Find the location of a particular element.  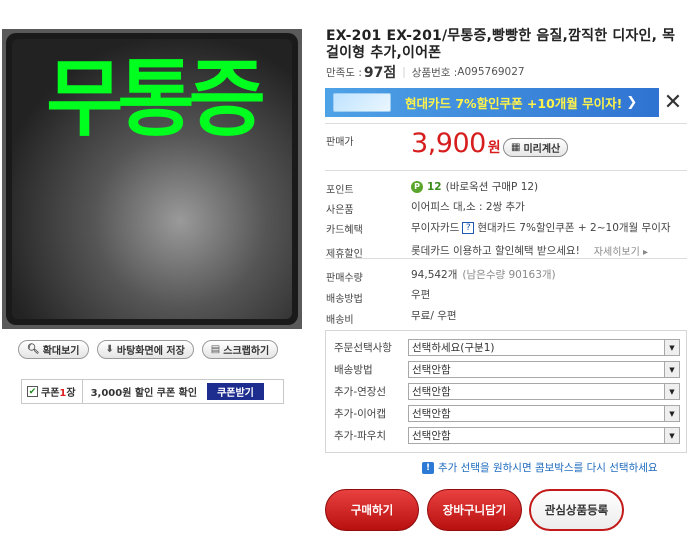

product-meta: 만족도 : 97점 | 상품번호 : A095769027 is located at coordinates (425, 72).